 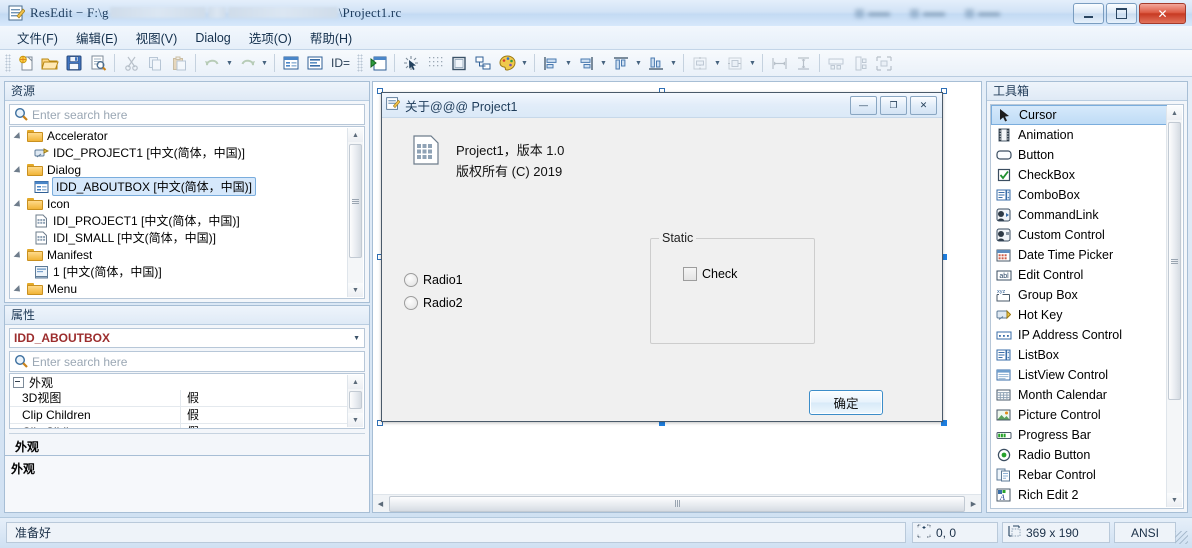 I want to click on property-object-selector: IDD_ABOUTBOX ▼, so click(x=187, y=338).